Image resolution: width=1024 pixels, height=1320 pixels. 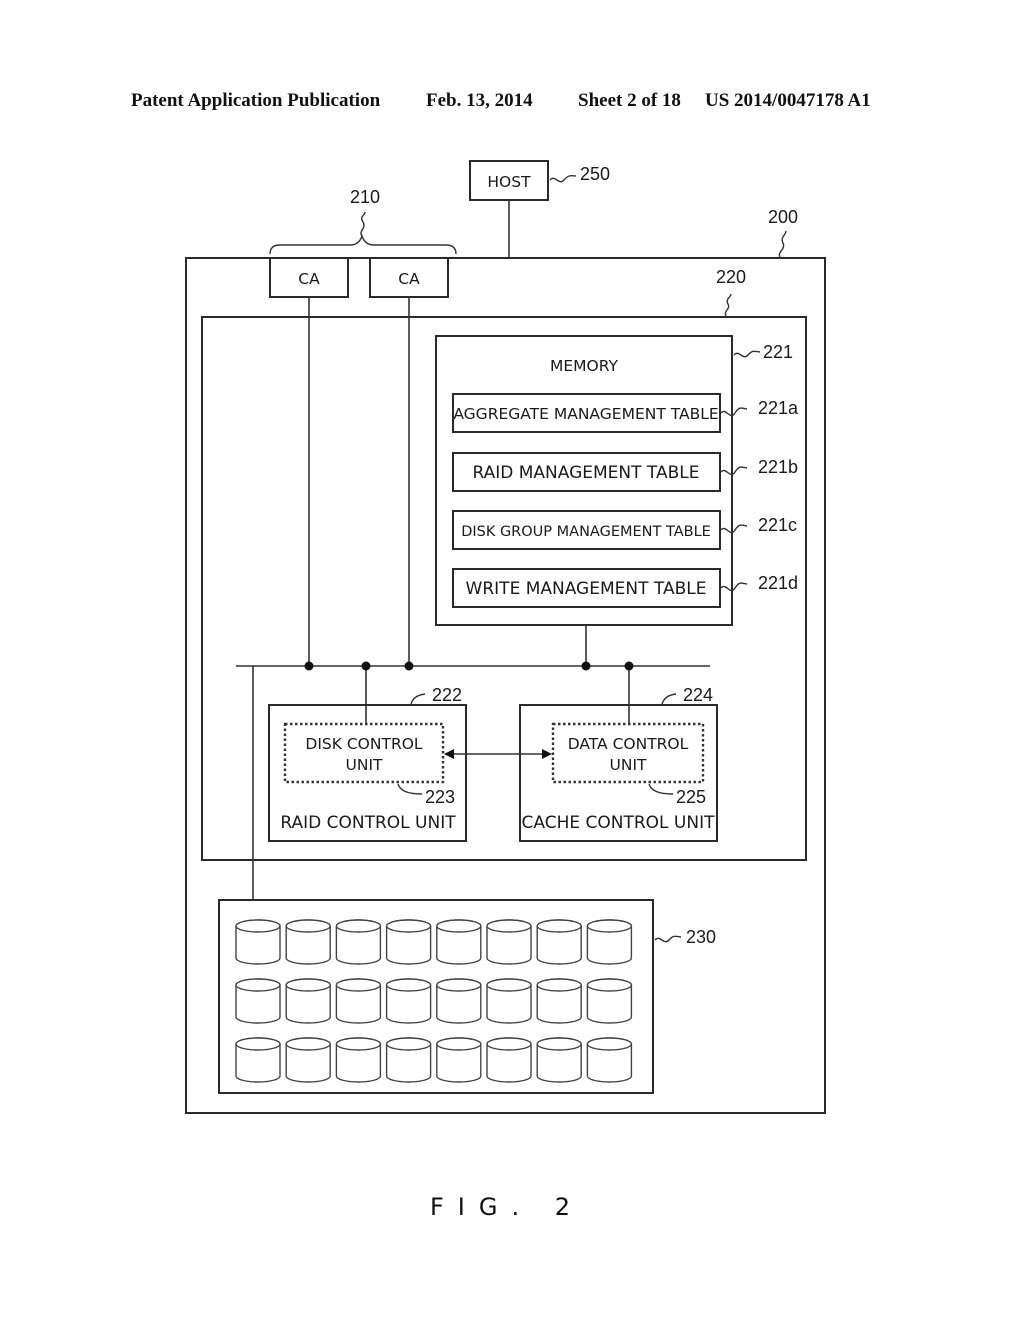 I want to click on ca-1-label: CA, so click(x=309, y=279).